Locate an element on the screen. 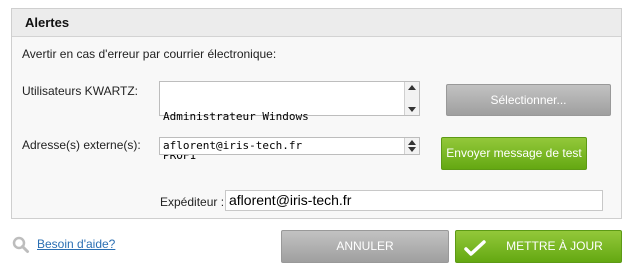  users-label: Utilisateurs KWARTZ: is located at coordinates (80, 91).